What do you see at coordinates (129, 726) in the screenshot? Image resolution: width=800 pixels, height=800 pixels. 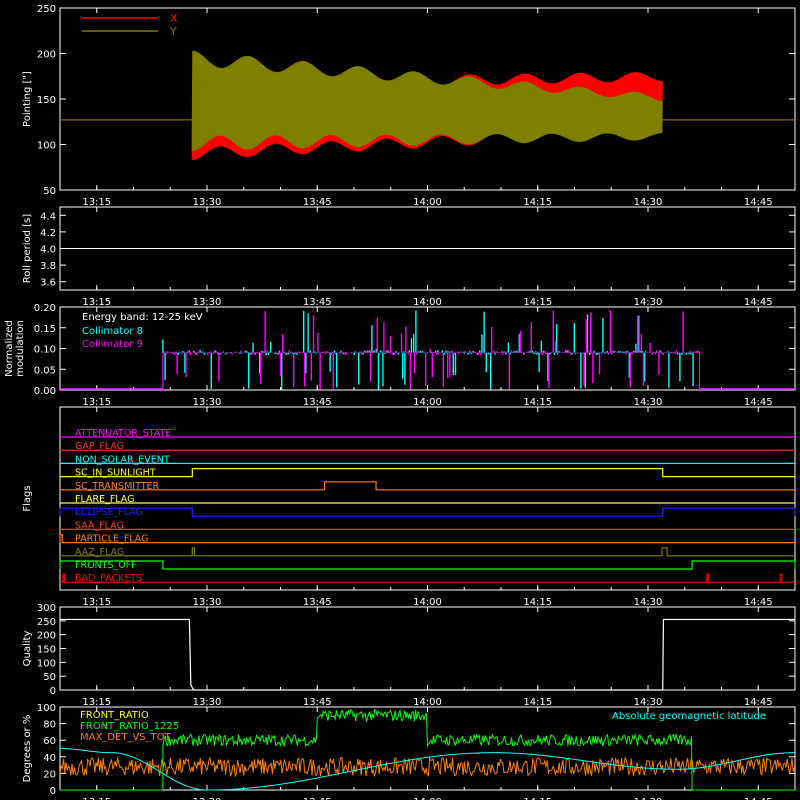 I see `legend-label-front-ratio-1225: FRONT_RATIO_1225` at bounding box center [129, 726].